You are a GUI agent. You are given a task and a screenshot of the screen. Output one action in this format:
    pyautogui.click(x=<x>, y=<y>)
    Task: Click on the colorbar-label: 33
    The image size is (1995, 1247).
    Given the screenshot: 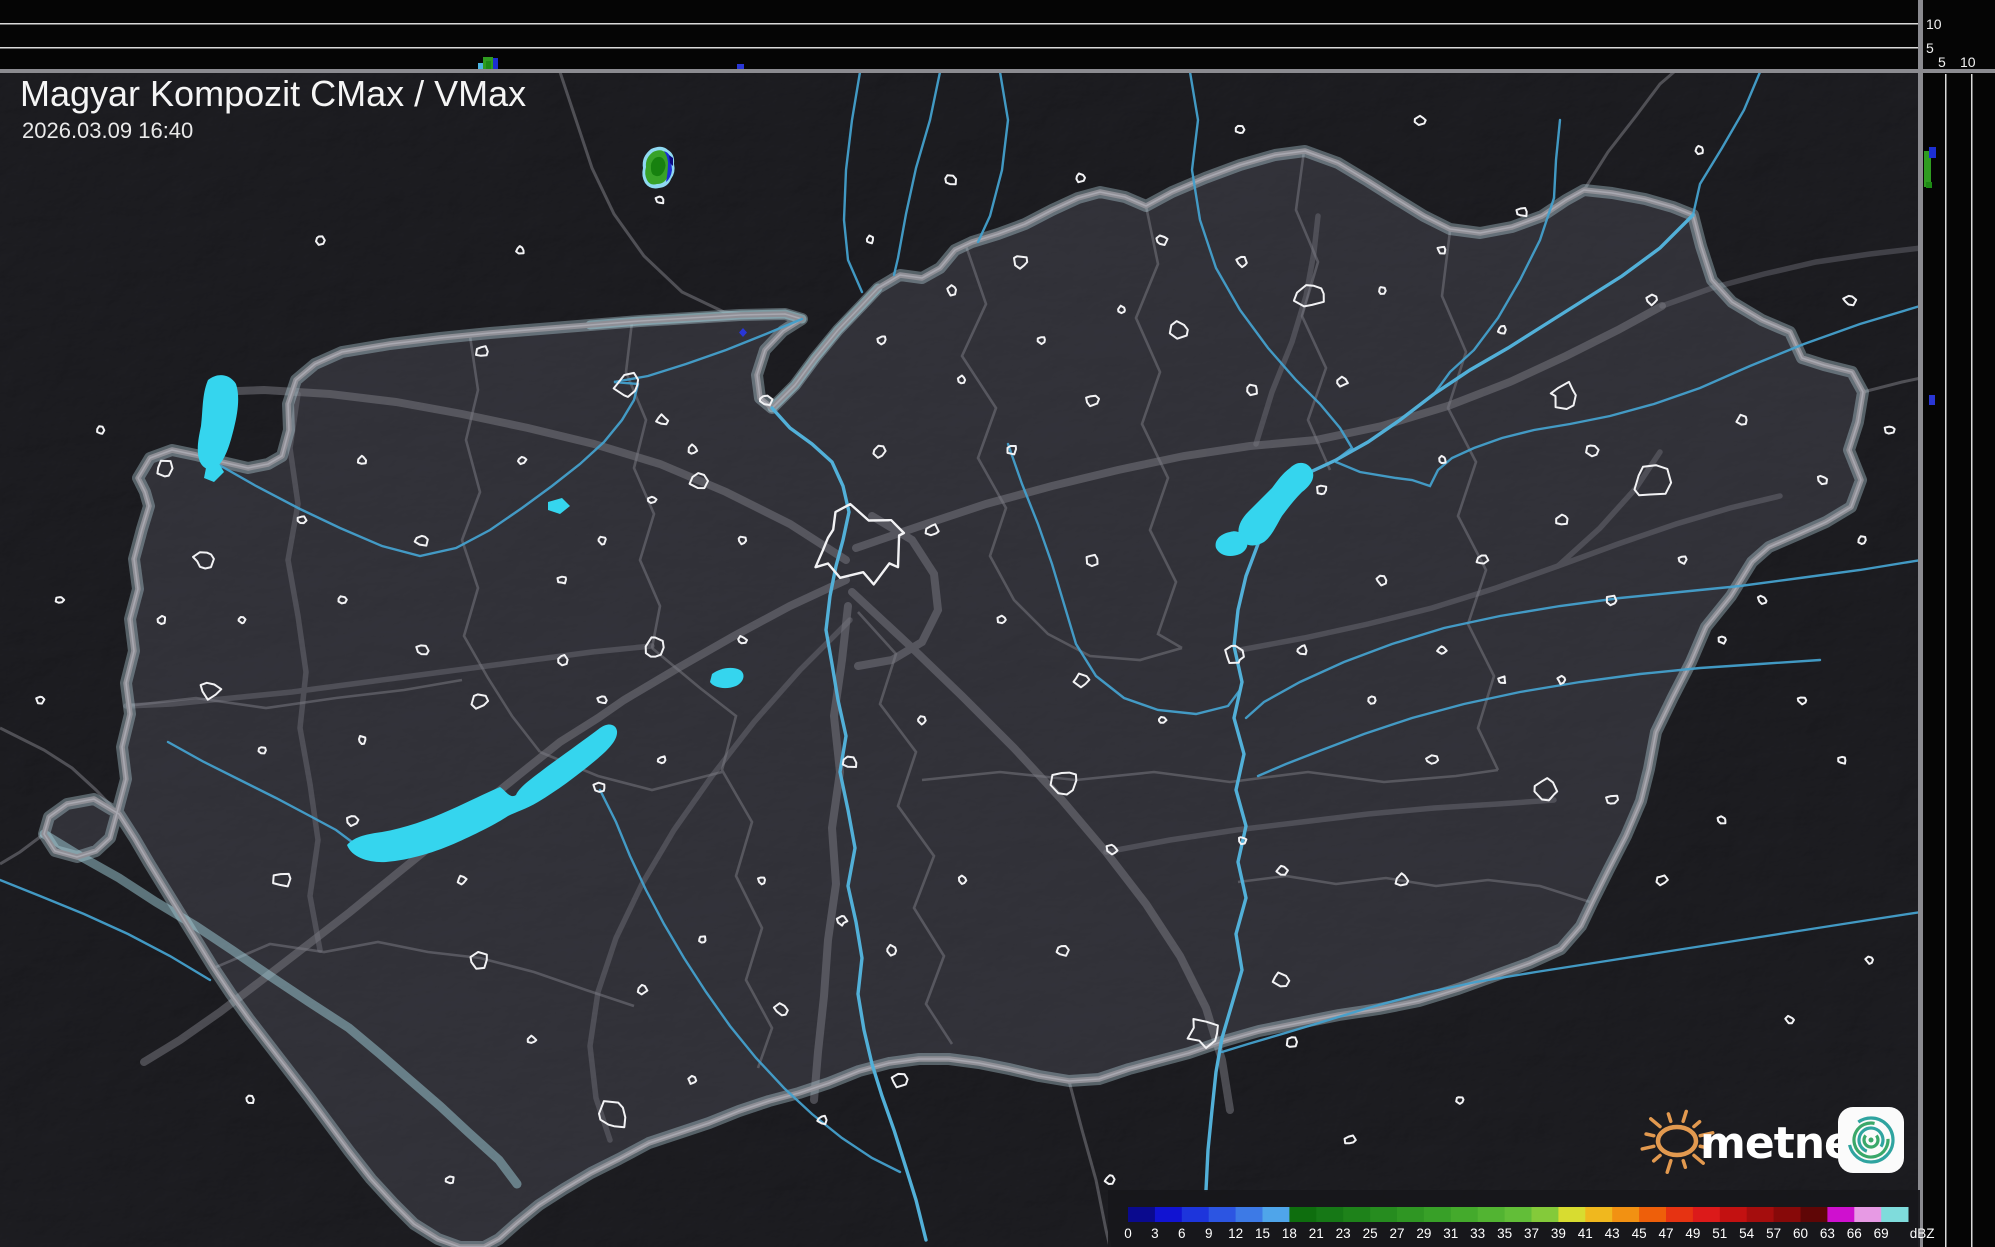 What is the action you would take?
    pyautogui.click(x=1477, y=1233)
    